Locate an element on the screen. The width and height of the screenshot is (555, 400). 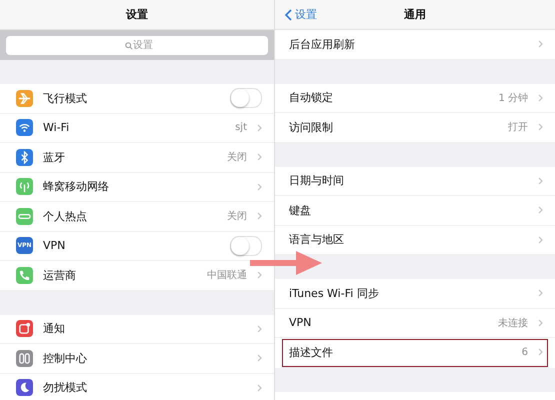
row-label: 自动锁定 is located at coordinates (311, 98).